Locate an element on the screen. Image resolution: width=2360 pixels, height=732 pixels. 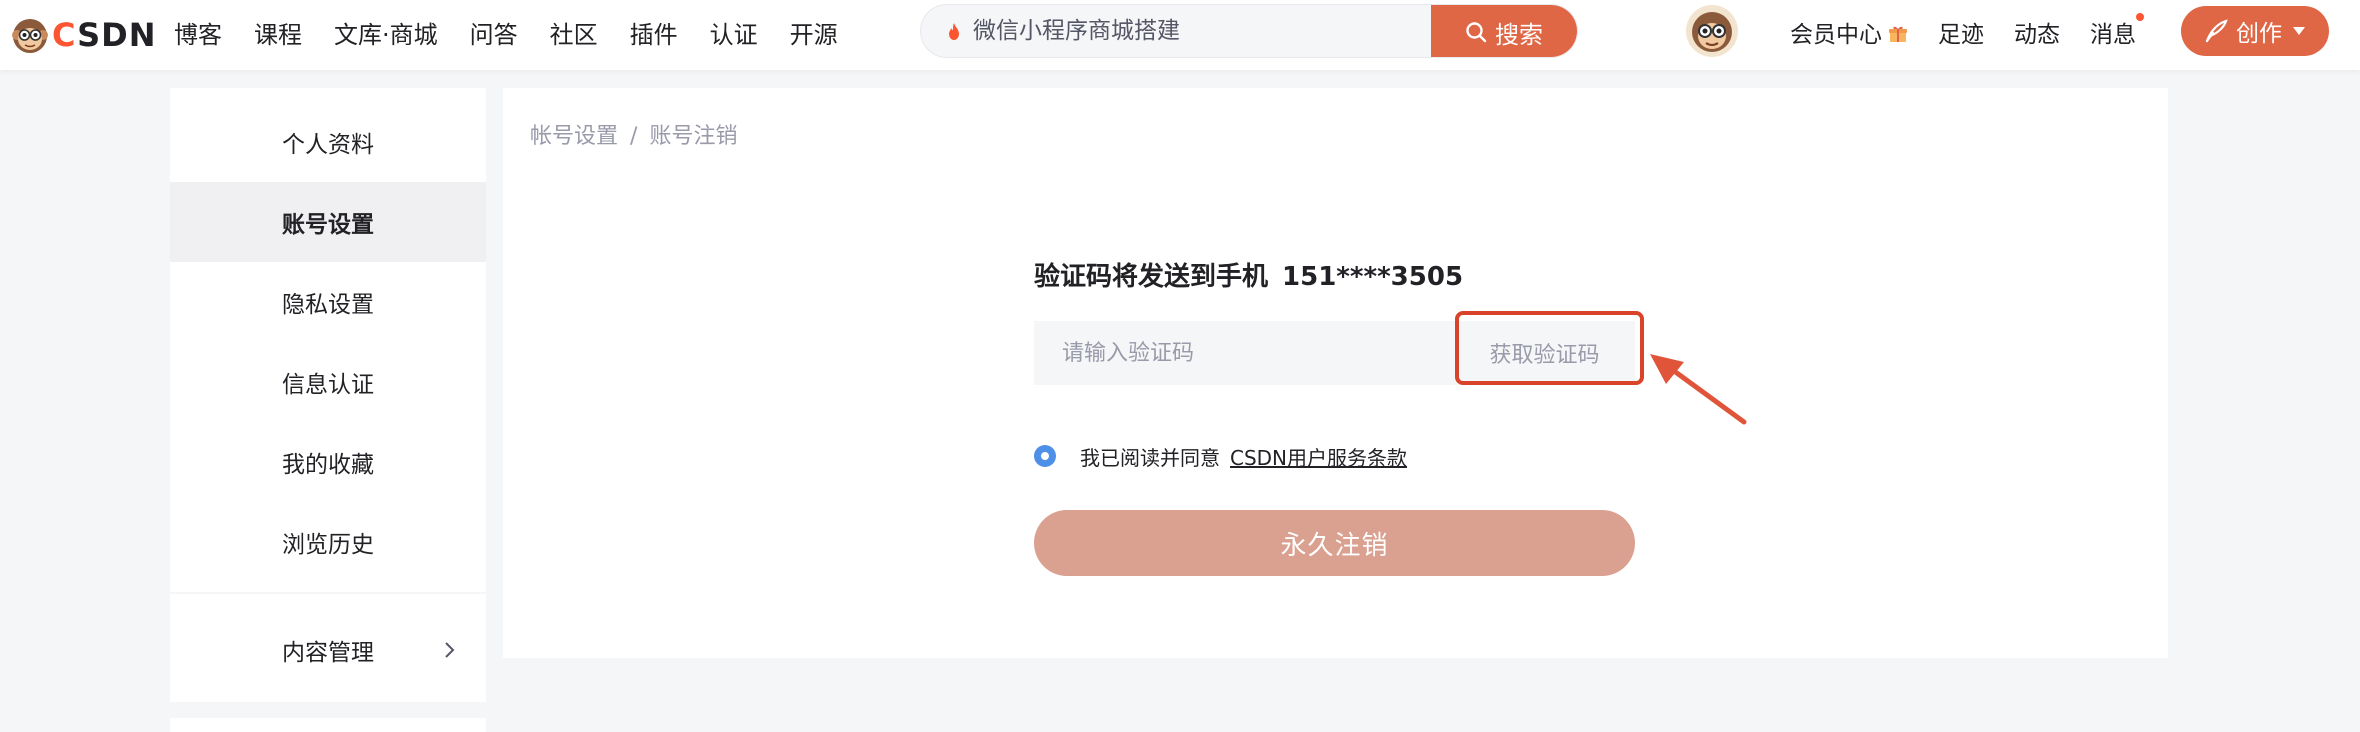
top-navbar: CSDN 博客 课程 文库·商城 问答 社区 插件 认证 开源 搜索 is located at coordinates (1180, 35).